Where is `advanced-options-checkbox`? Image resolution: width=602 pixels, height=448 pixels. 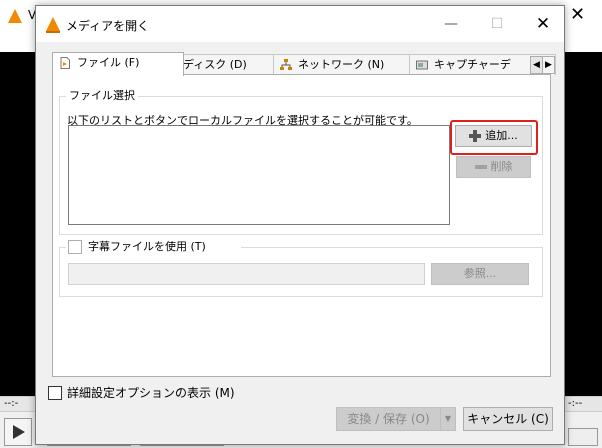 advanced-options-checkbox is located at coordinates (55, 393).